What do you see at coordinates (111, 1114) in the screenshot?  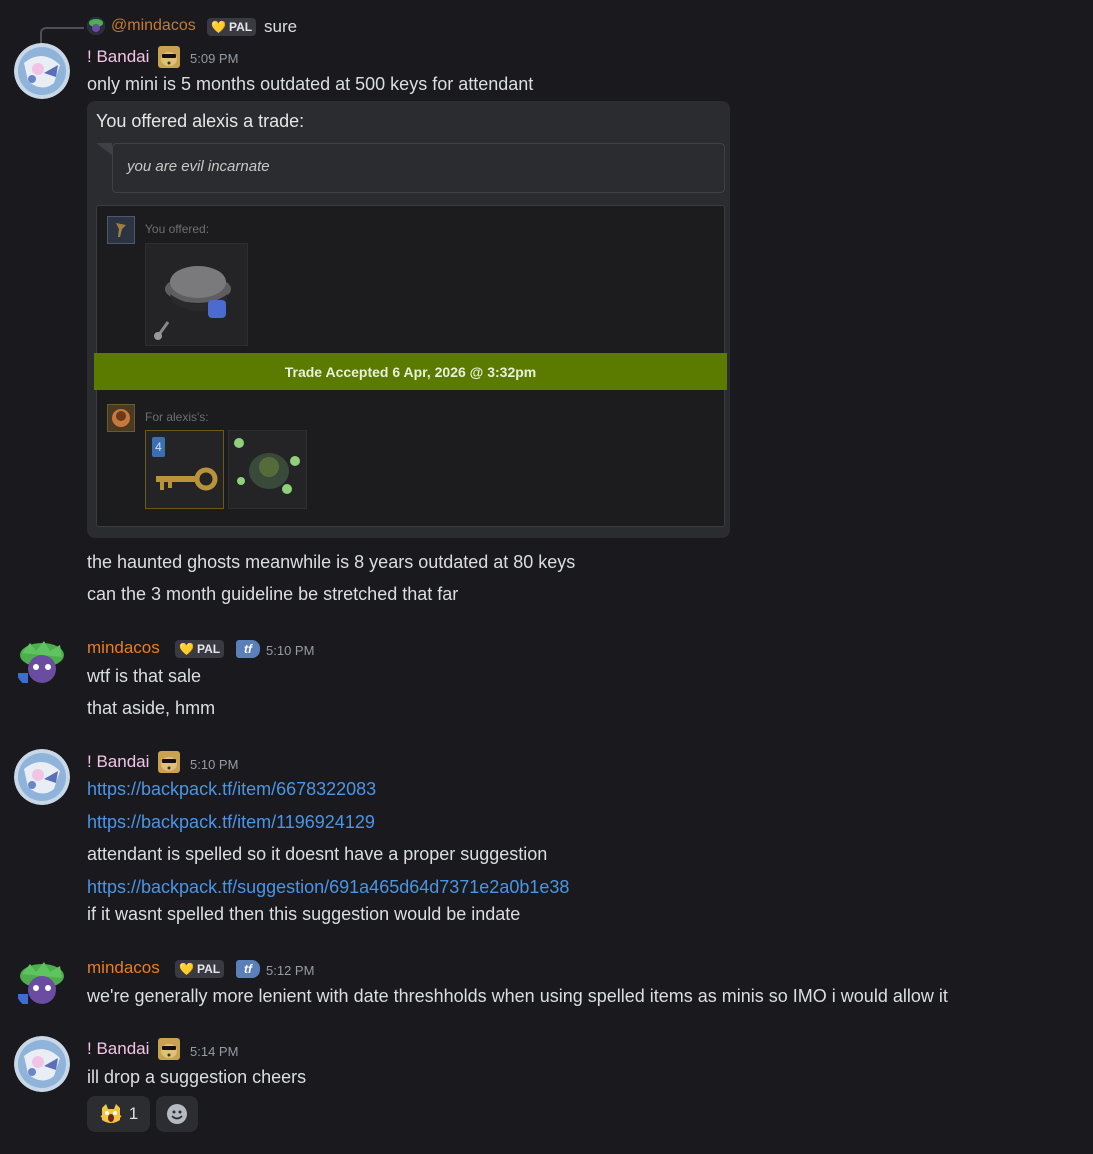 I see `scream-cat-icon` at bounding box center [111, 1114].